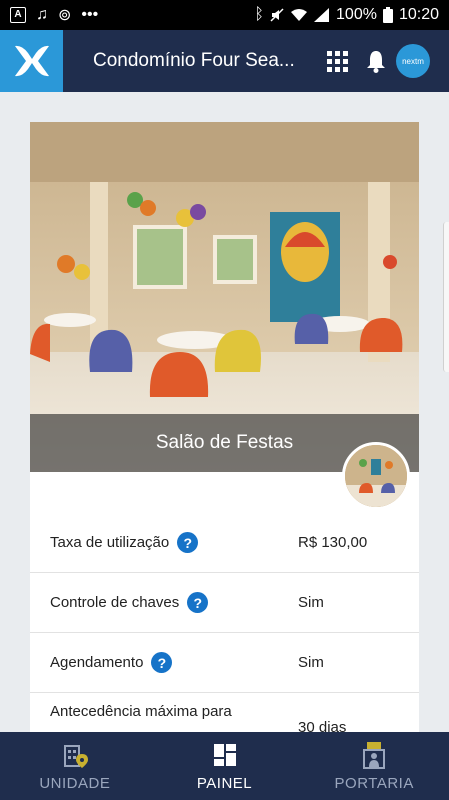  What do you see at coordinates (141, 711) in the screenshot?
I see `row-label: Antecedência máxima para` at bounding box center [141, 711].